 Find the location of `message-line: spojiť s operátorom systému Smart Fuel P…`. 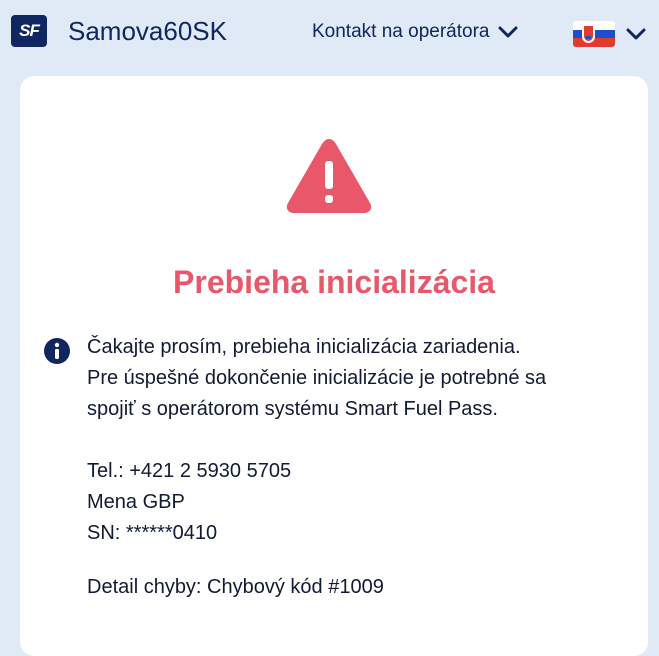

message-line: spojiť s operátorom systému Smart Fuel P… is located at coordinates (292, 409).